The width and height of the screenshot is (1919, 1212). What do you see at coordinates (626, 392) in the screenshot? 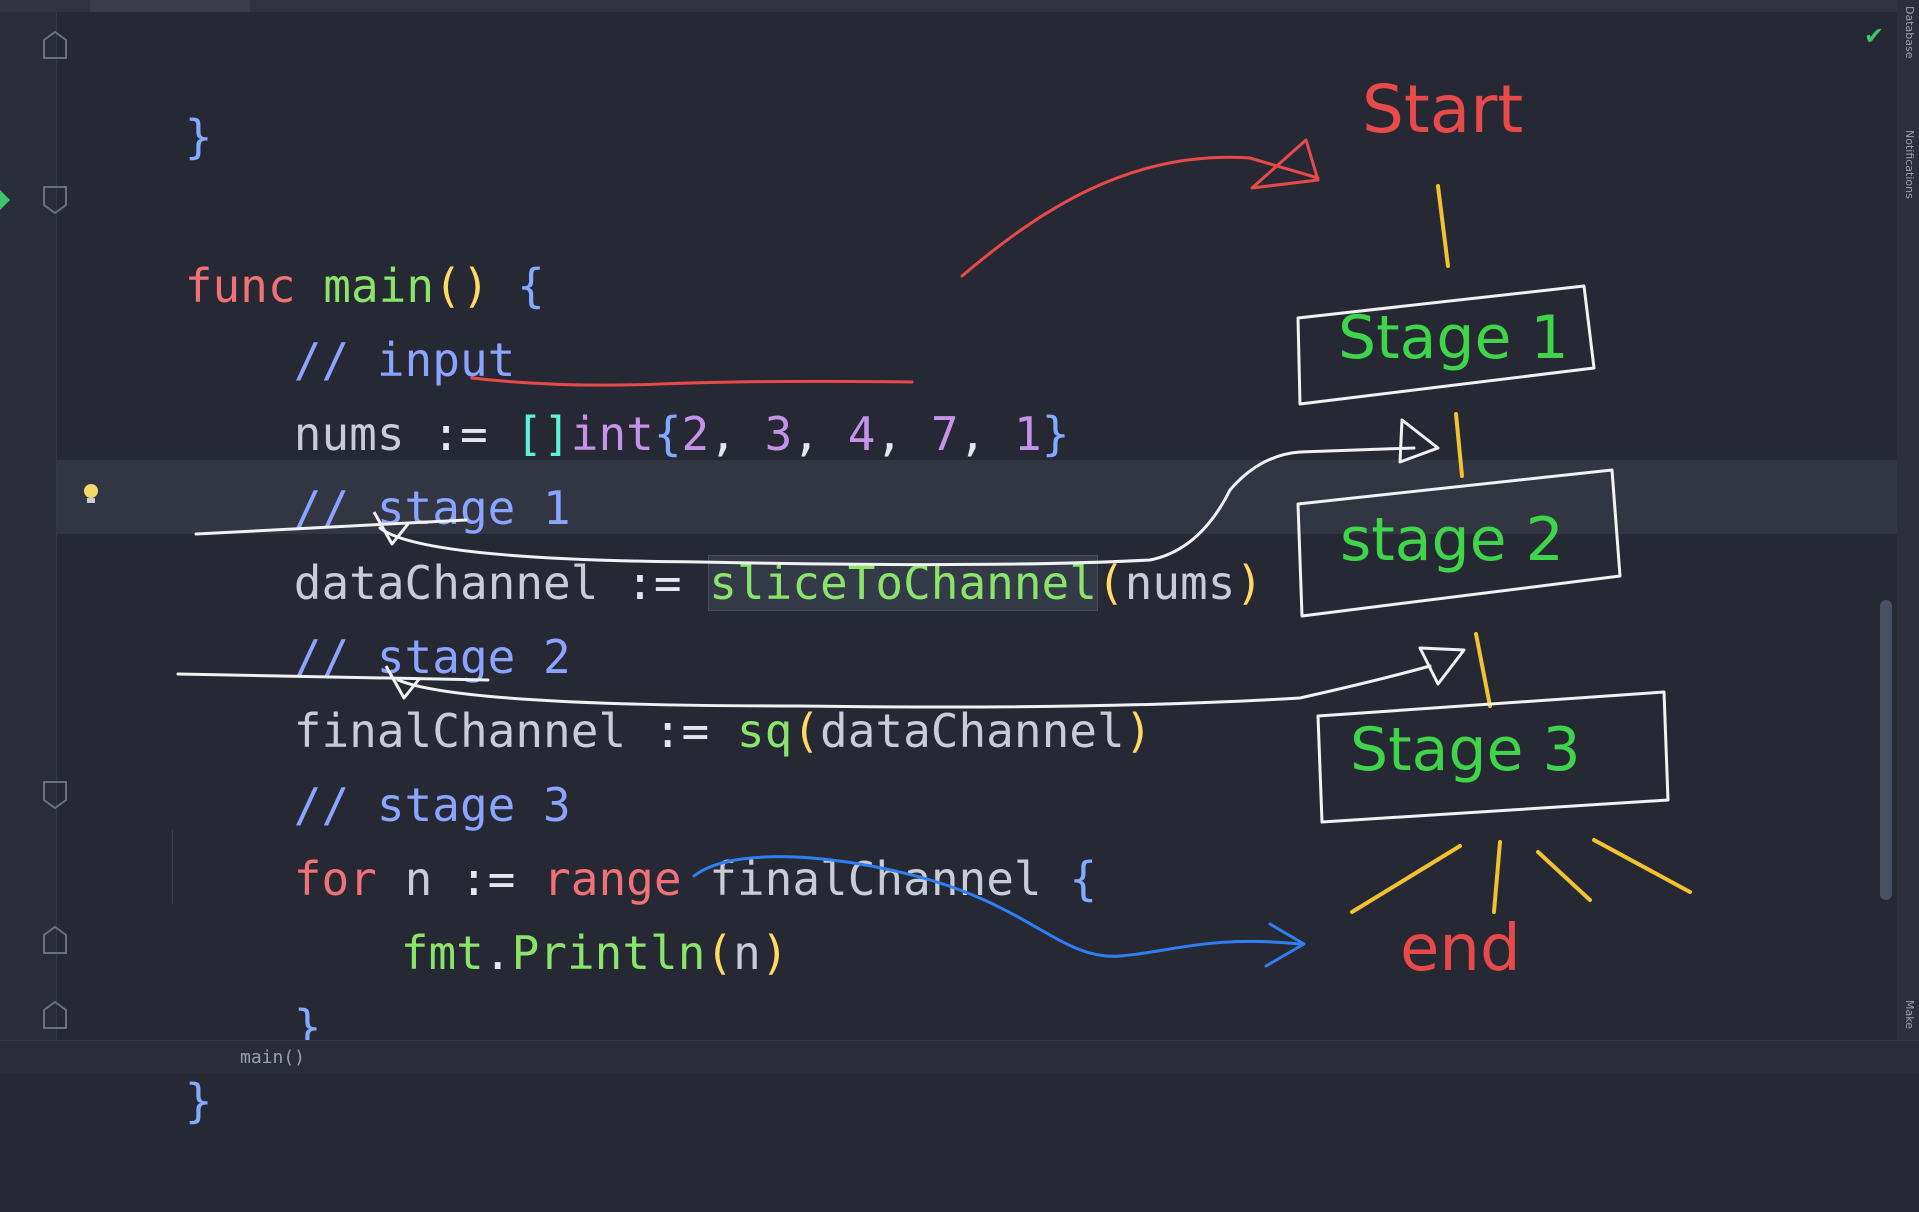
I see `code-line: nums := []int{2, 3, 4, 7, 1}` at bounding box center [626, 392].